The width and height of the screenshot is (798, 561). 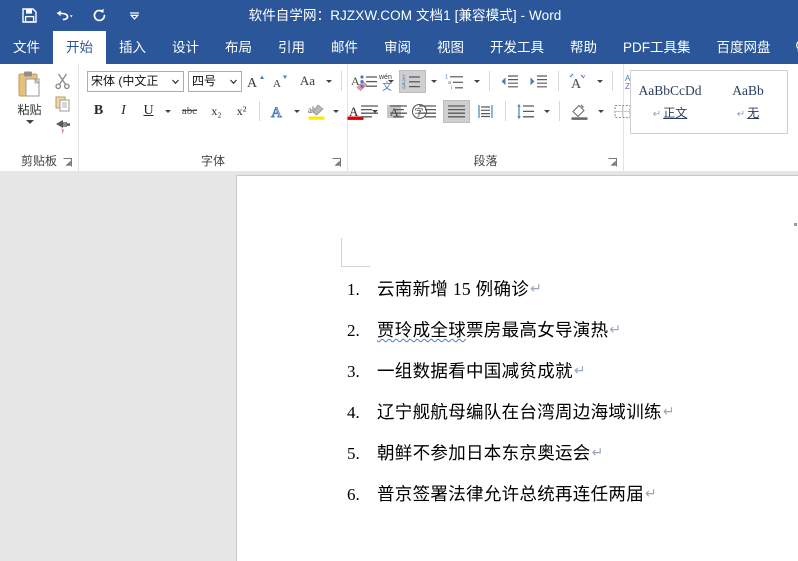 I want to click on paste-button: 粘贴, so click(x=29, y=96).